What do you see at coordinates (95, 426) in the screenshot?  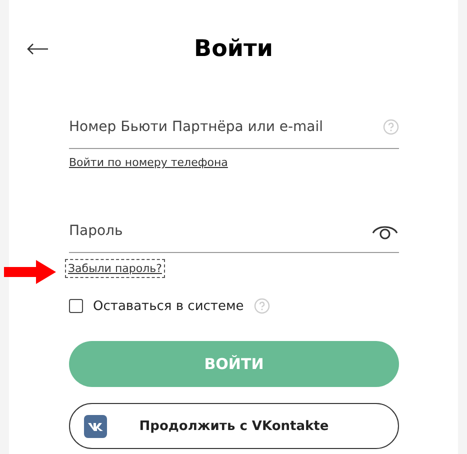 I see `logo-icon` at bounding box center [95, 426].